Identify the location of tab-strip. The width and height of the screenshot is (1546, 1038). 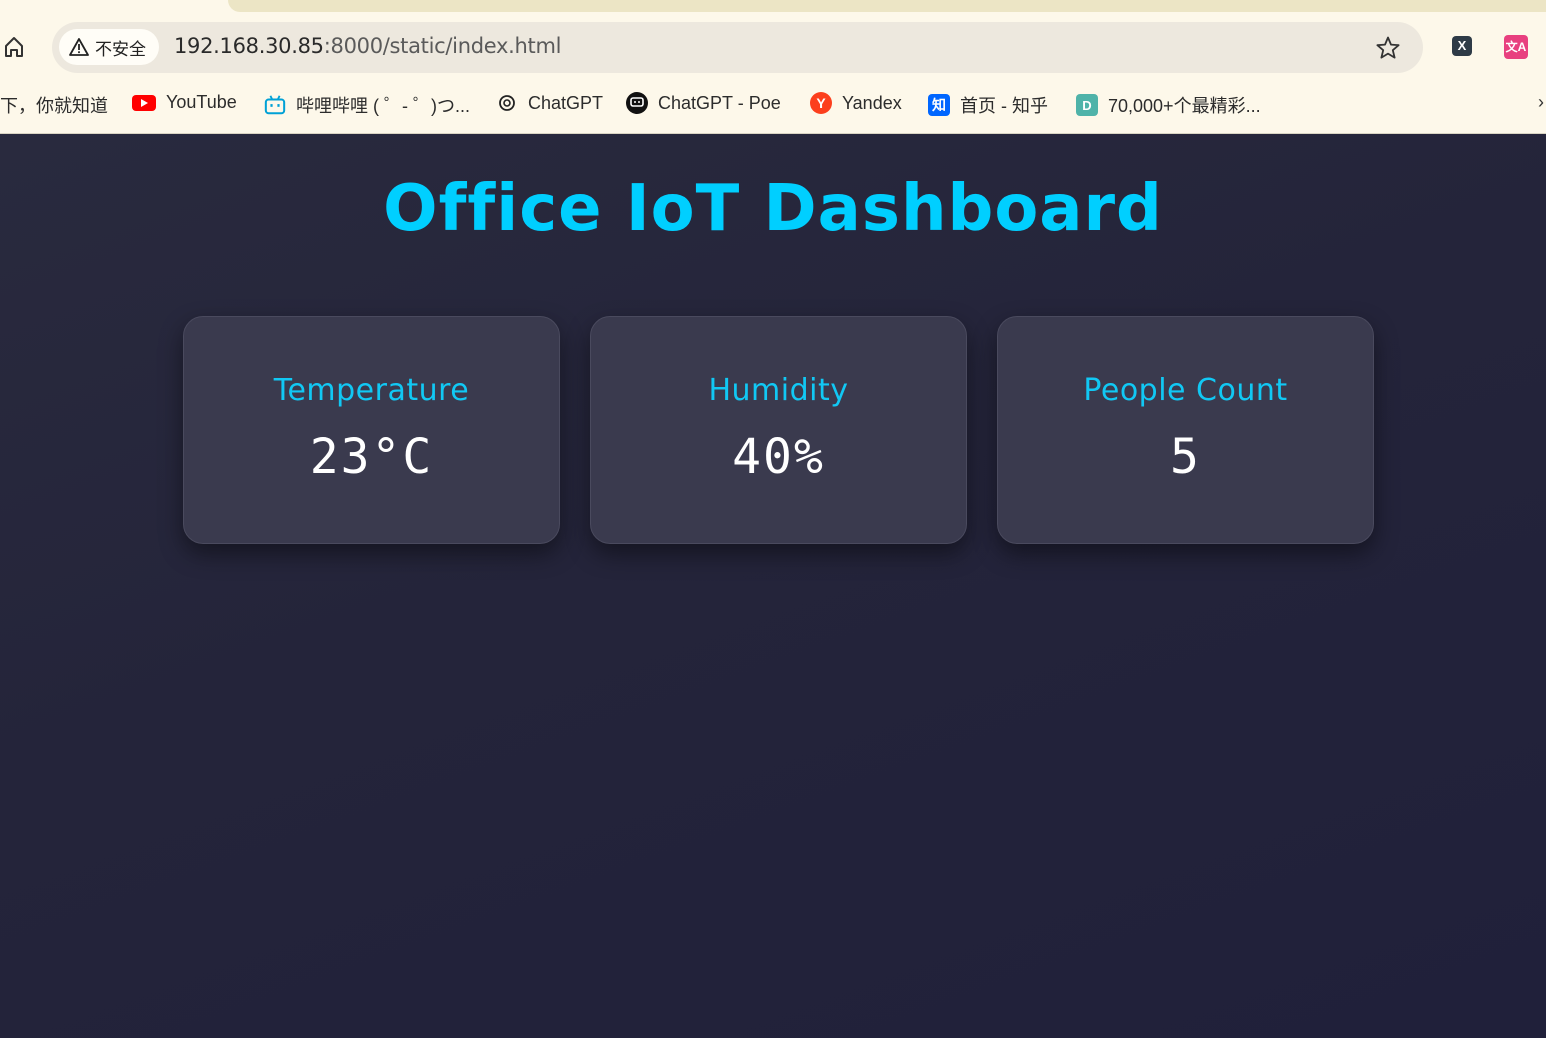
(887, 6).